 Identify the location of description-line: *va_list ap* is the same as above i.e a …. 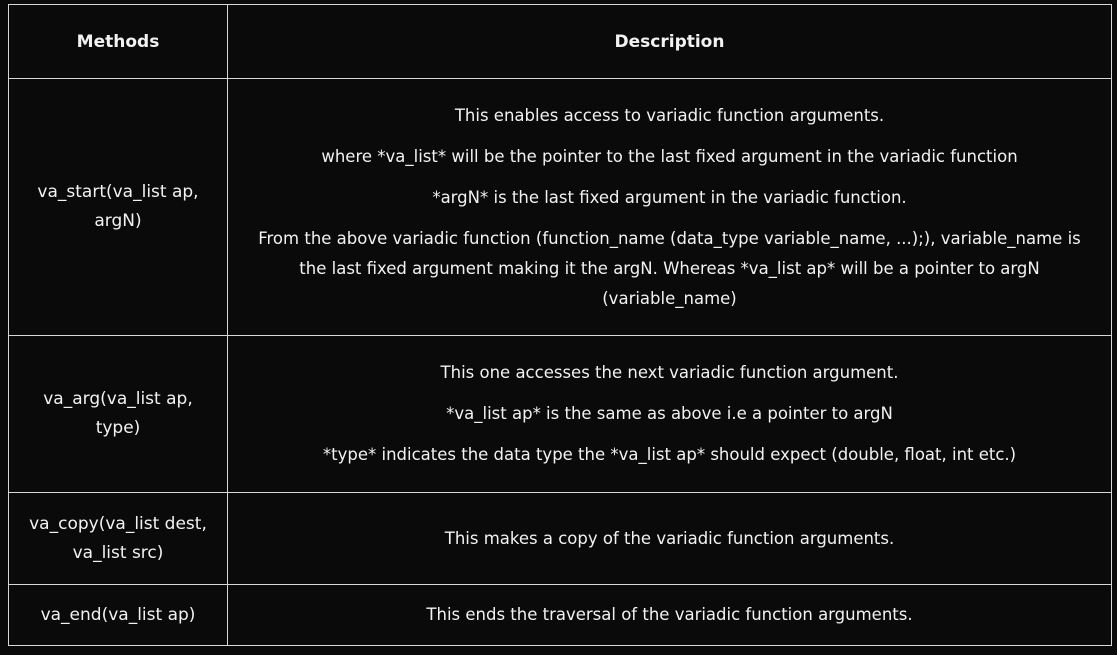
(669, 413).